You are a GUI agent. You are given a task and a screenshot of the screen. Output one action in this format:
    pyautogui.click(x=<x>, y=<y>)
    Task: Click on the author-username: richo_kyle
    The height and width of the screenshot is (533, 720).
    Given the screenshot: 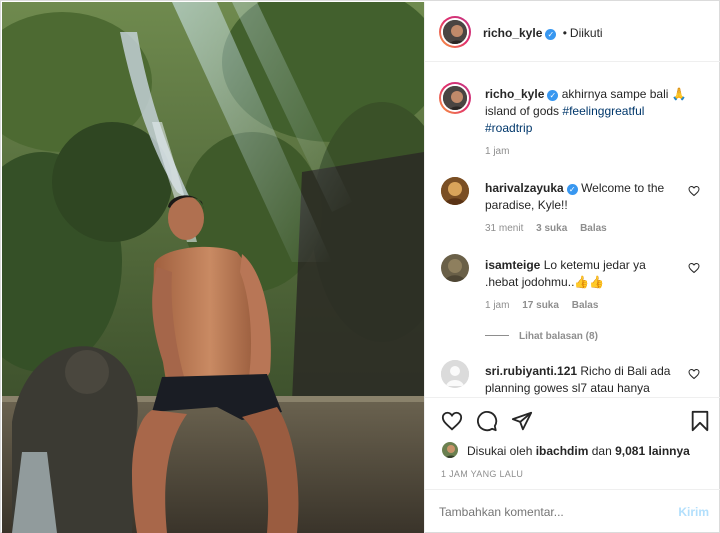 What is the action you would take?
    pyautogui.click(x=512, y=33)
    